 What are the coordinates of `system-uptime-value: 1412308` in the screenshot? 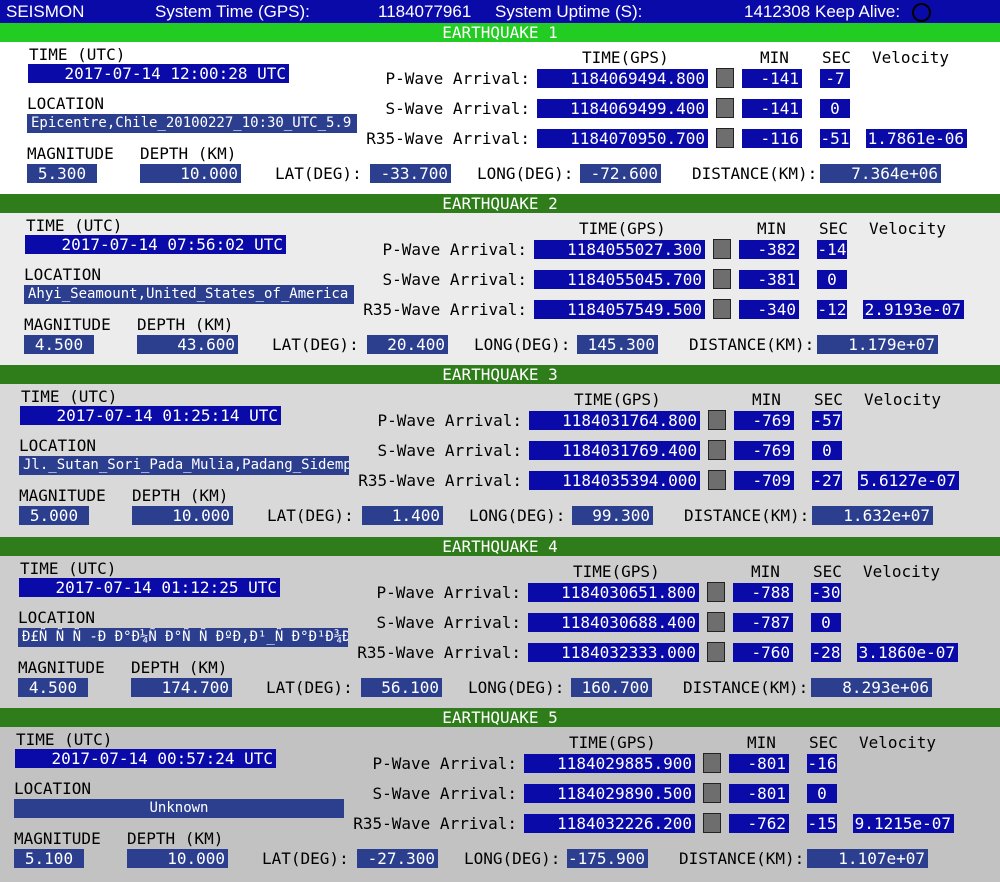 It's located at (777, 11).